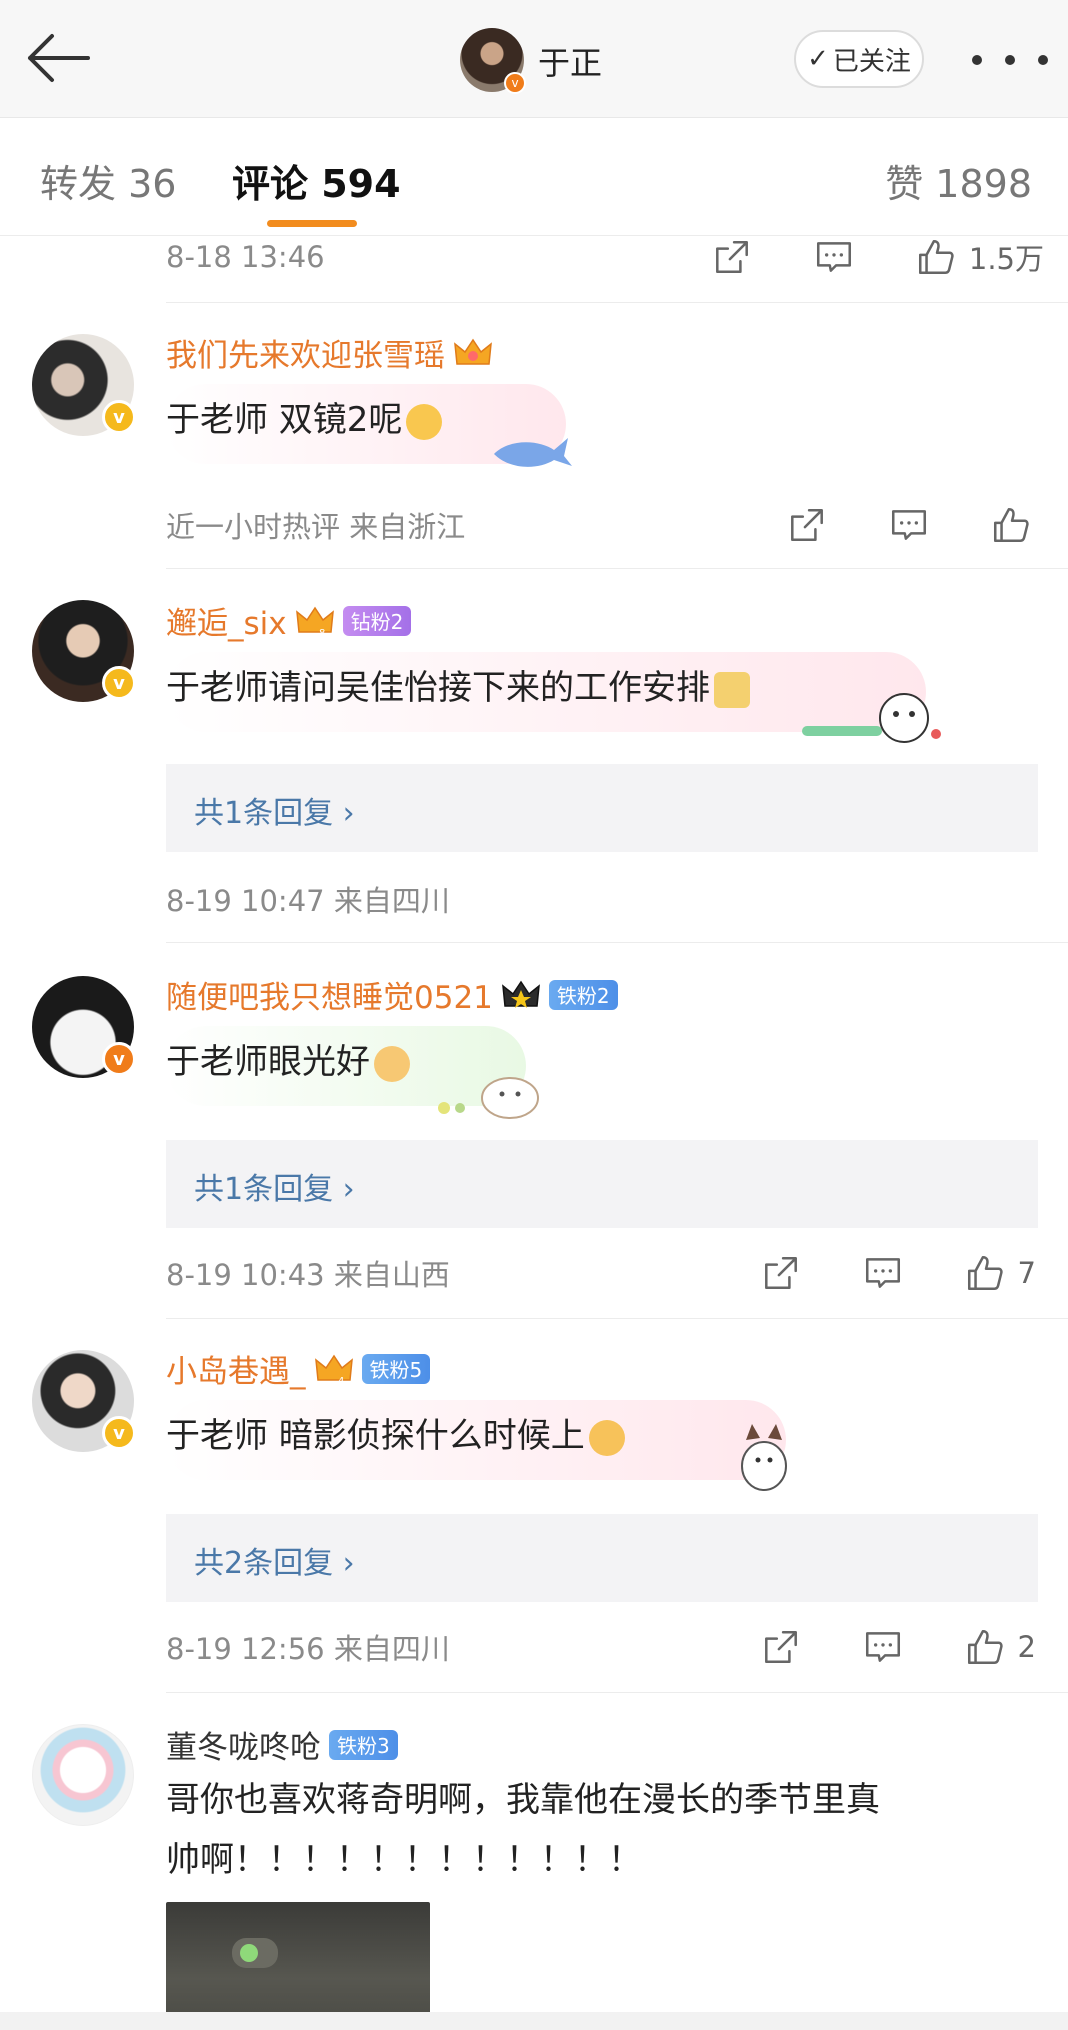 Image resolution: width=1068 pixels, height=2030 pixels. What do you see at coordinates (305, 356) in the screenshot?
I see `username-text: 我们先来欢迎张雪瑶` at bounding box center [305, 356].